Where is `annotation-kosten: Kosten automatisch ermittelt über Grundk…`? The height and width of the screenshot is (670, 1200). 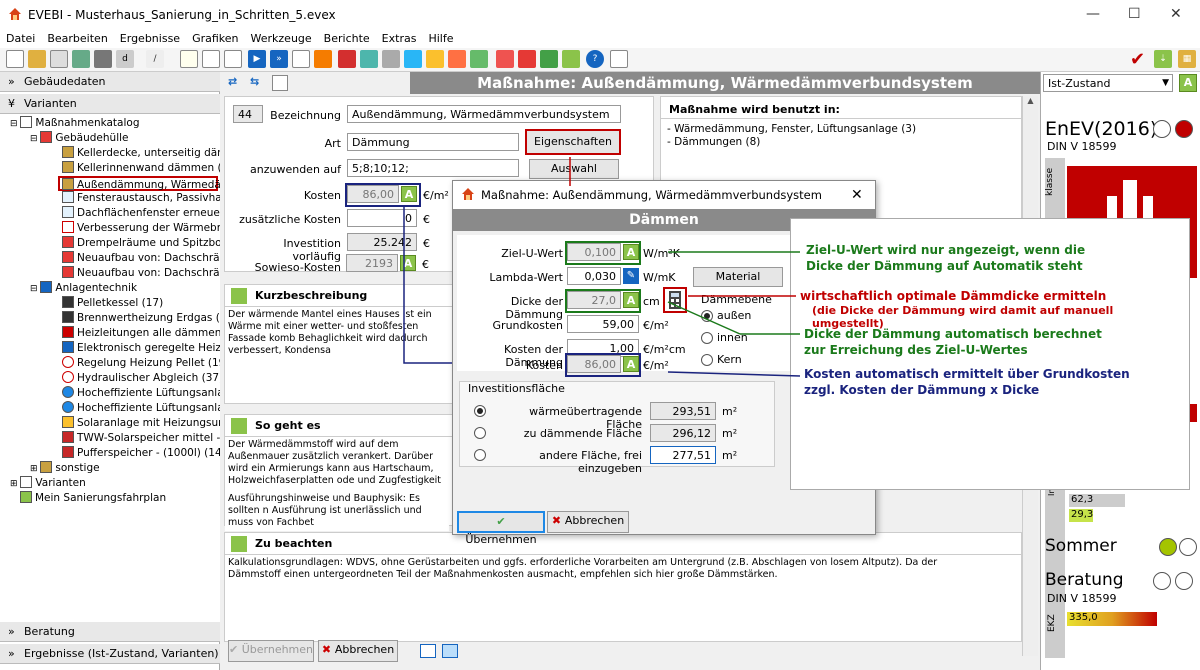
annotation-kosten: Kosten automatisch ermittelt über Grundk… is located at coordinates (967, 382).